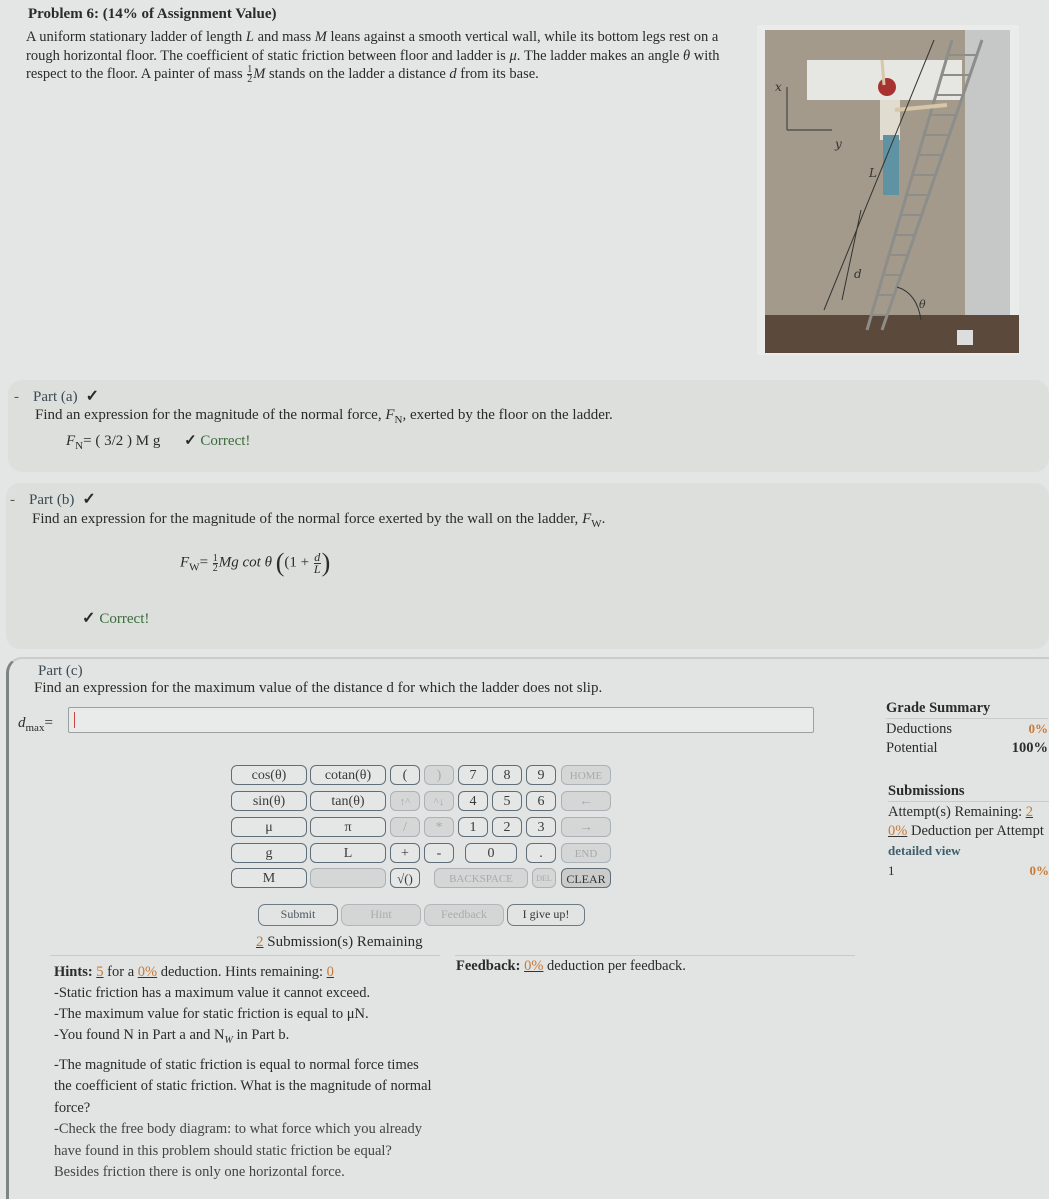 The height and width of the screenshot is (1199, 1049). Describe the element at coordinates (172, 1036) in the screenshot. I see `hint-item: -You found N in Part a and NW in Part b.` at that location.